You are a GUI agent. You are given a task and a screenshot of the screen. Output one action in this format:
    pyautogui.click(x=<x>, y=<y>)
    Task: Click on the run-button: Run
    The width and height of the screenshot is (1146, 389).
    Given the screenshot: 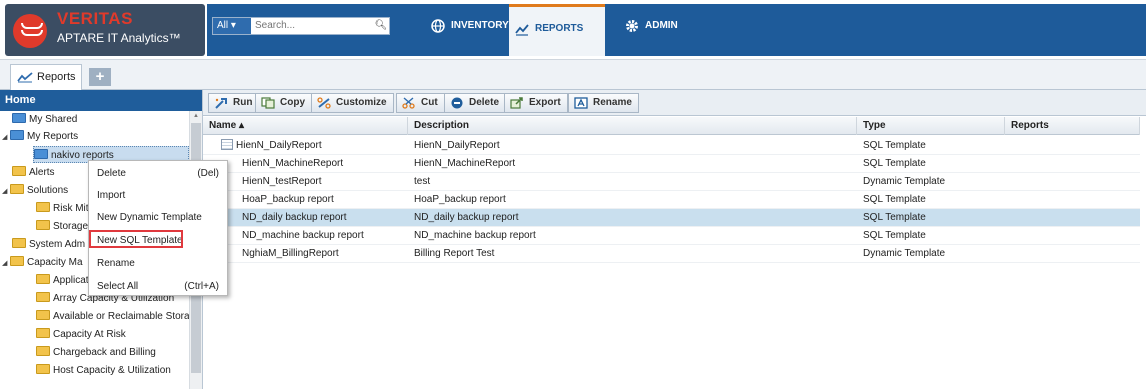 What is the action you would take?
    pyautogui.click(x=234, y=103)
    